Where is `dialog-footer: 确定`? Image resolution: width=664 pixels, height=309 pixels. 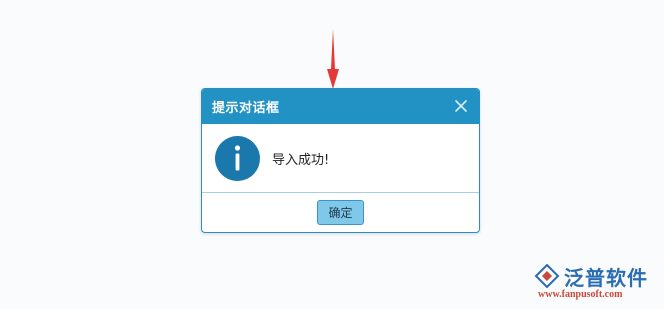 dialog-footer: 确定 is located at coordinates (340, 212).